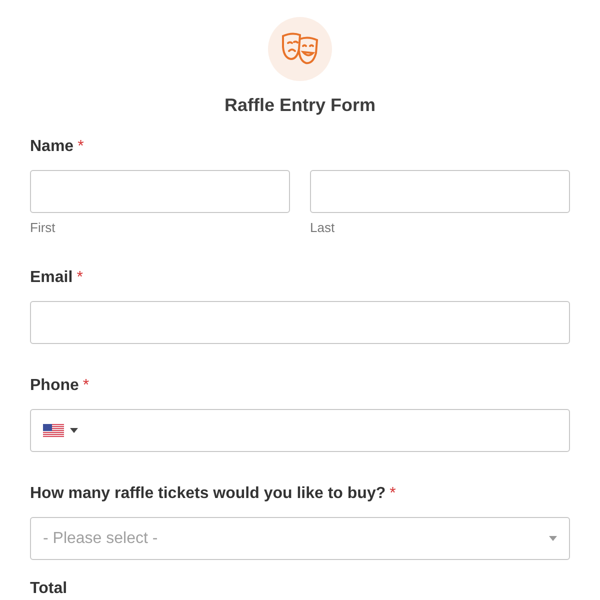 The image size is (600, 600). Describe the element at coordinates (54, 385) in the screenshot. I see `field-label: Phone` at that location.